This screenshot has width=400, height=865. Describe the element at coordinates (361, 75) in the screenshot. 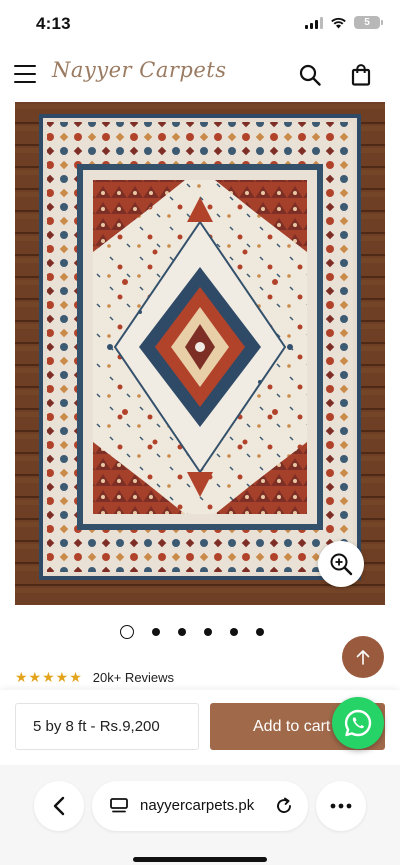

I see `shopping-bag-icon` at that location.